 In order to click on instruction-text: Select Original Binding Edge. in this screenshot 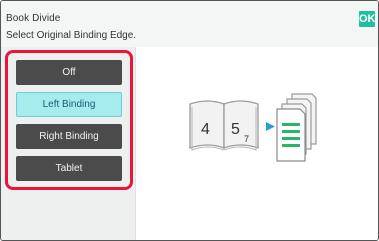, I will do `click(71, 35)`.